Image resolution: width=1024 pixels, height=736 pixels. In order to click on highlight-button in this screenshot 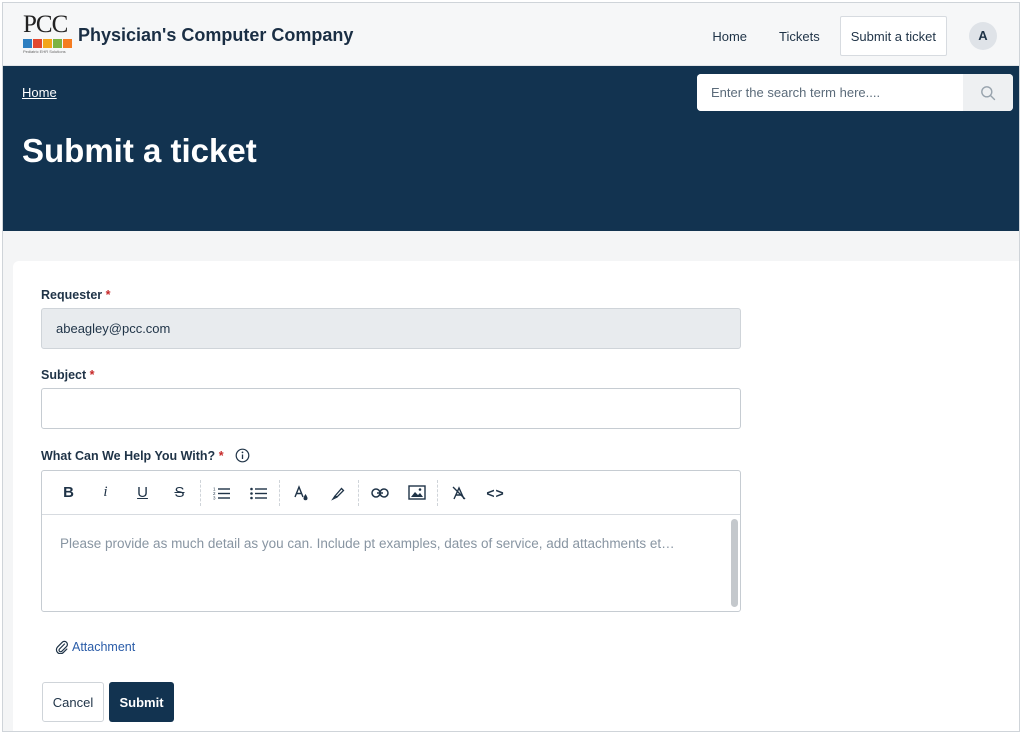, I will do `click(337, 493)`.